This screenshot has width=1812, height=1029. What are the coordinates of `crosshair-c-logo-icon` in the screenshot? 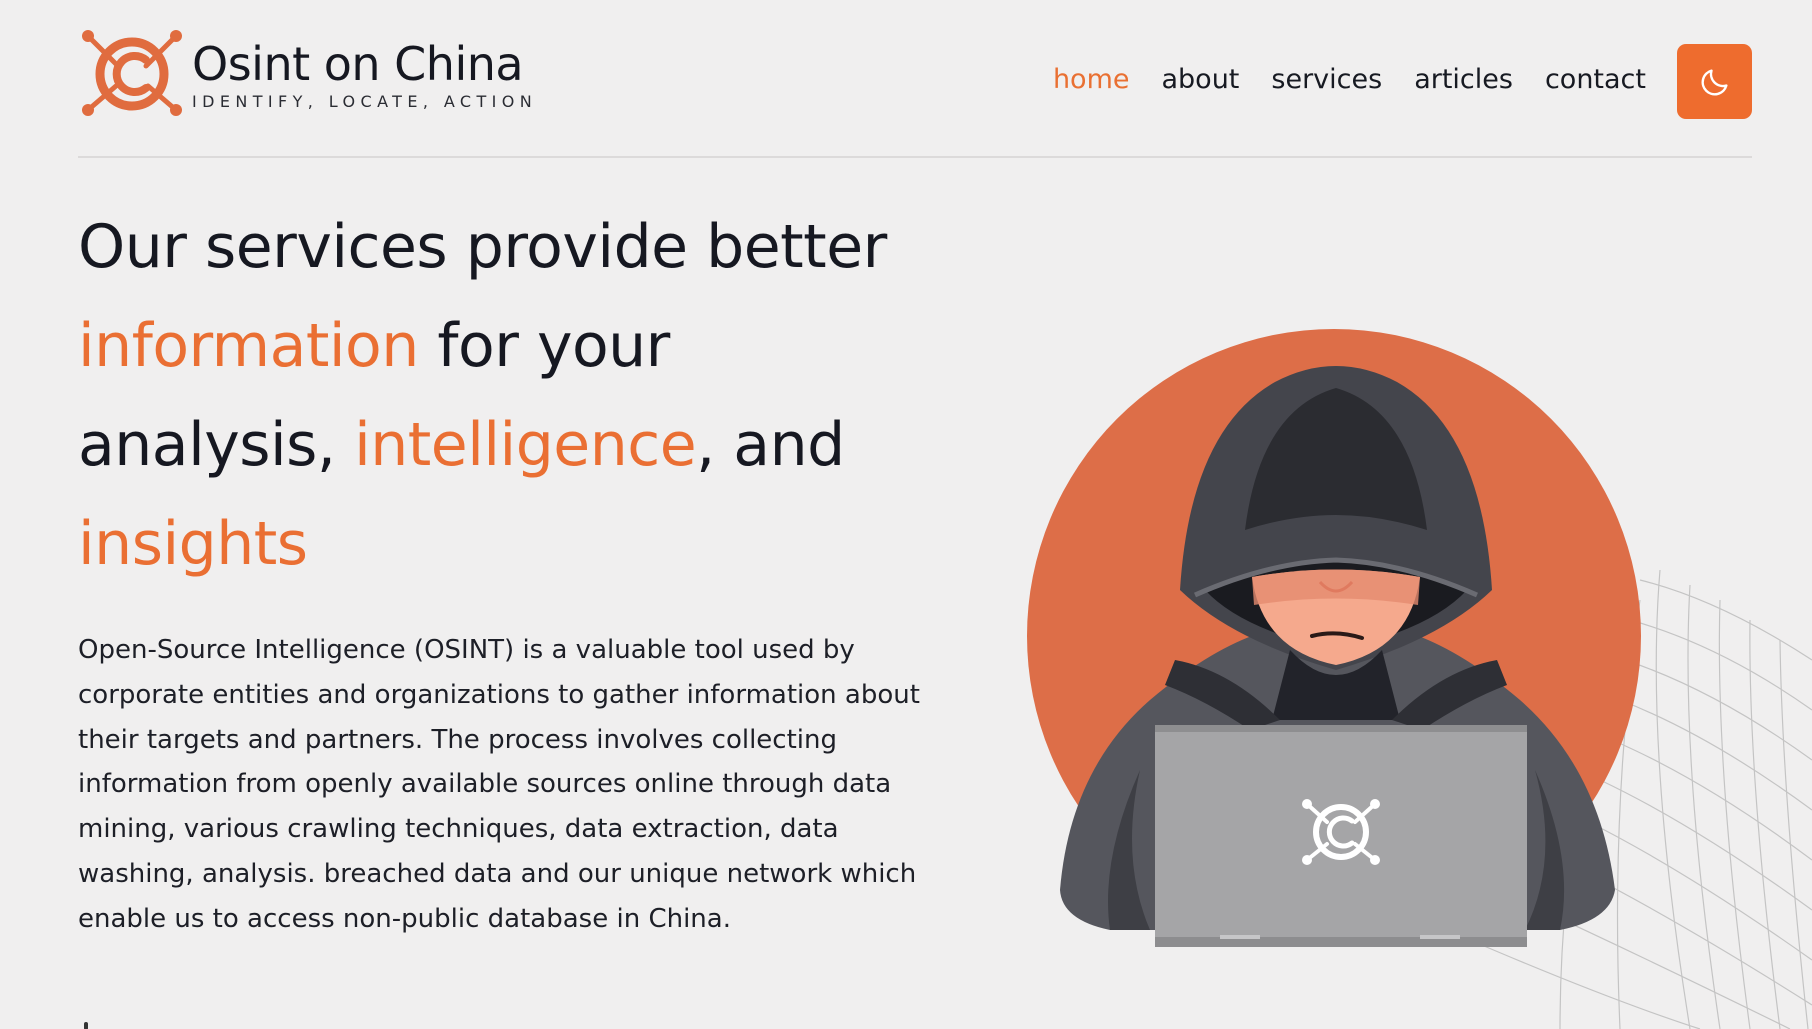 It's located at (132, 73).